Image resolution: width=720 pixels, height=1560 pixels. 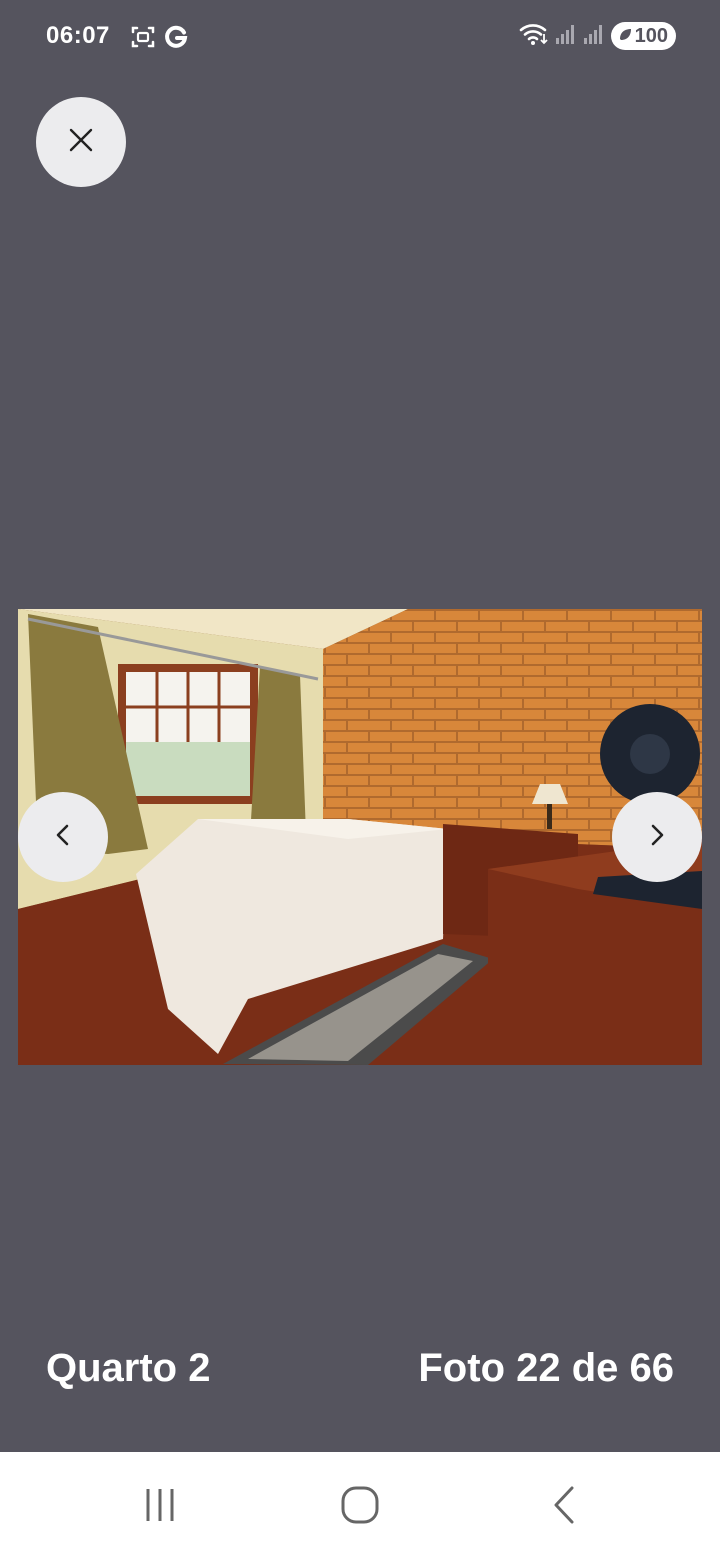 I want to click on wifi-icon, so click(x=534, y=36).